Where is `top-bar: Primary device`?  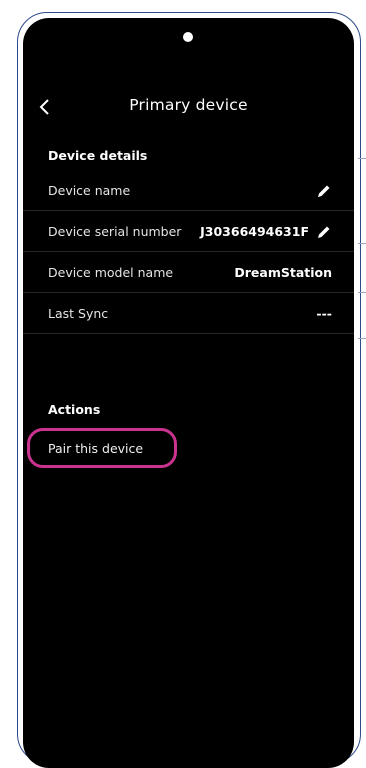 top-bar: Primary device is located at coordinates (188, 114).